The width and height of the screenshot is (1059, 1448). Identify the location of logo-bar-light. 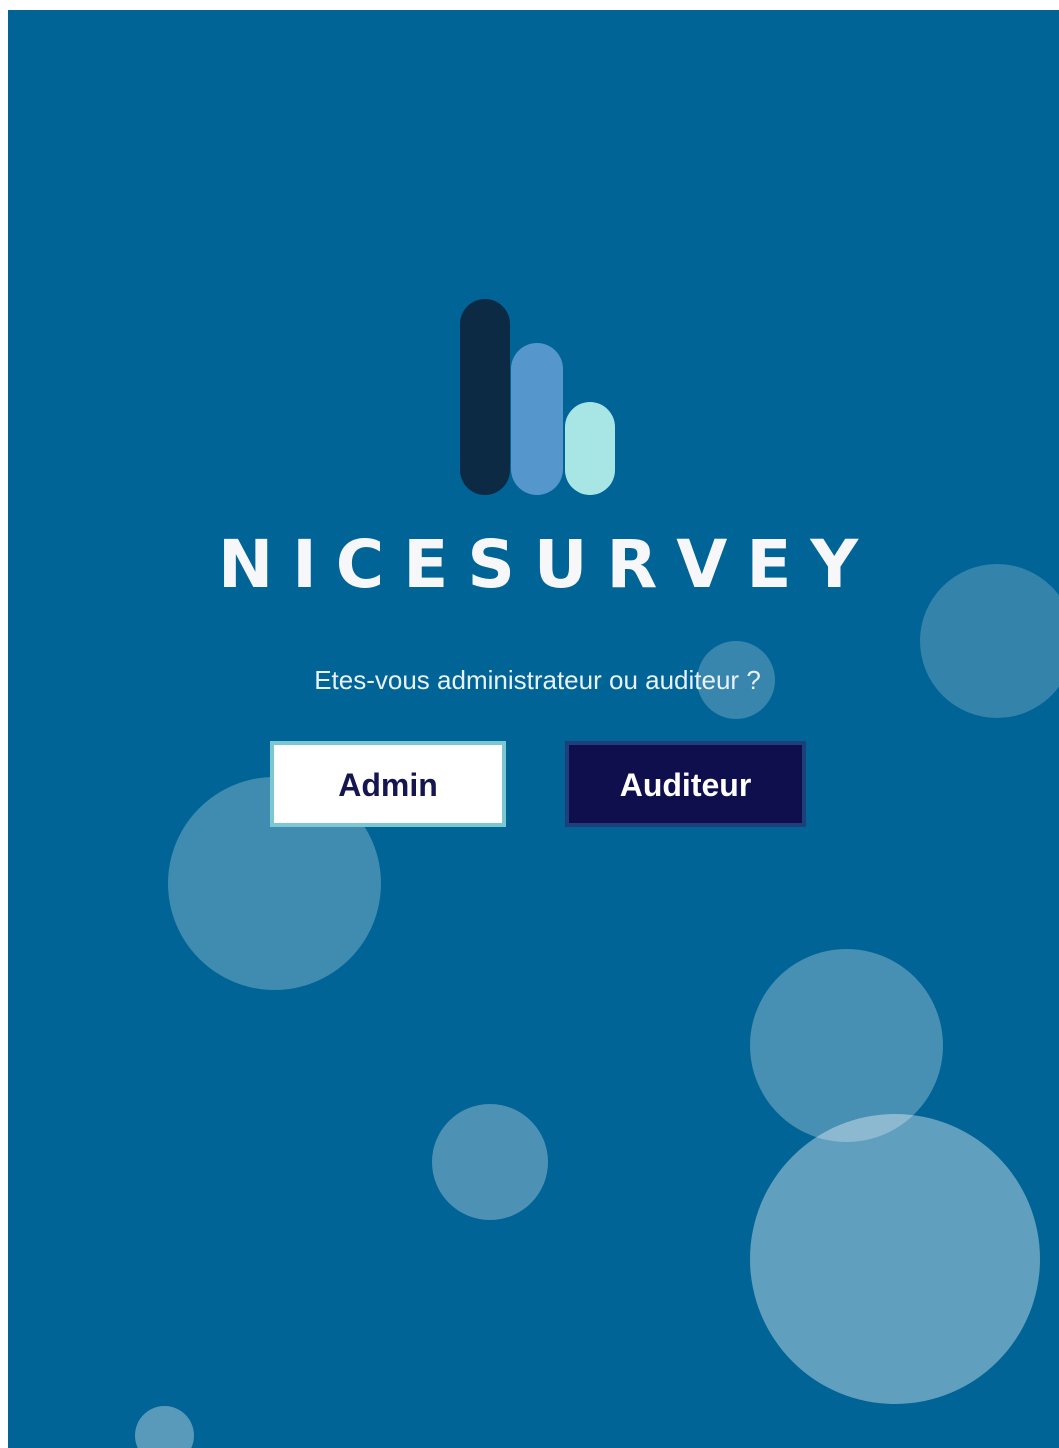
(590, 448).